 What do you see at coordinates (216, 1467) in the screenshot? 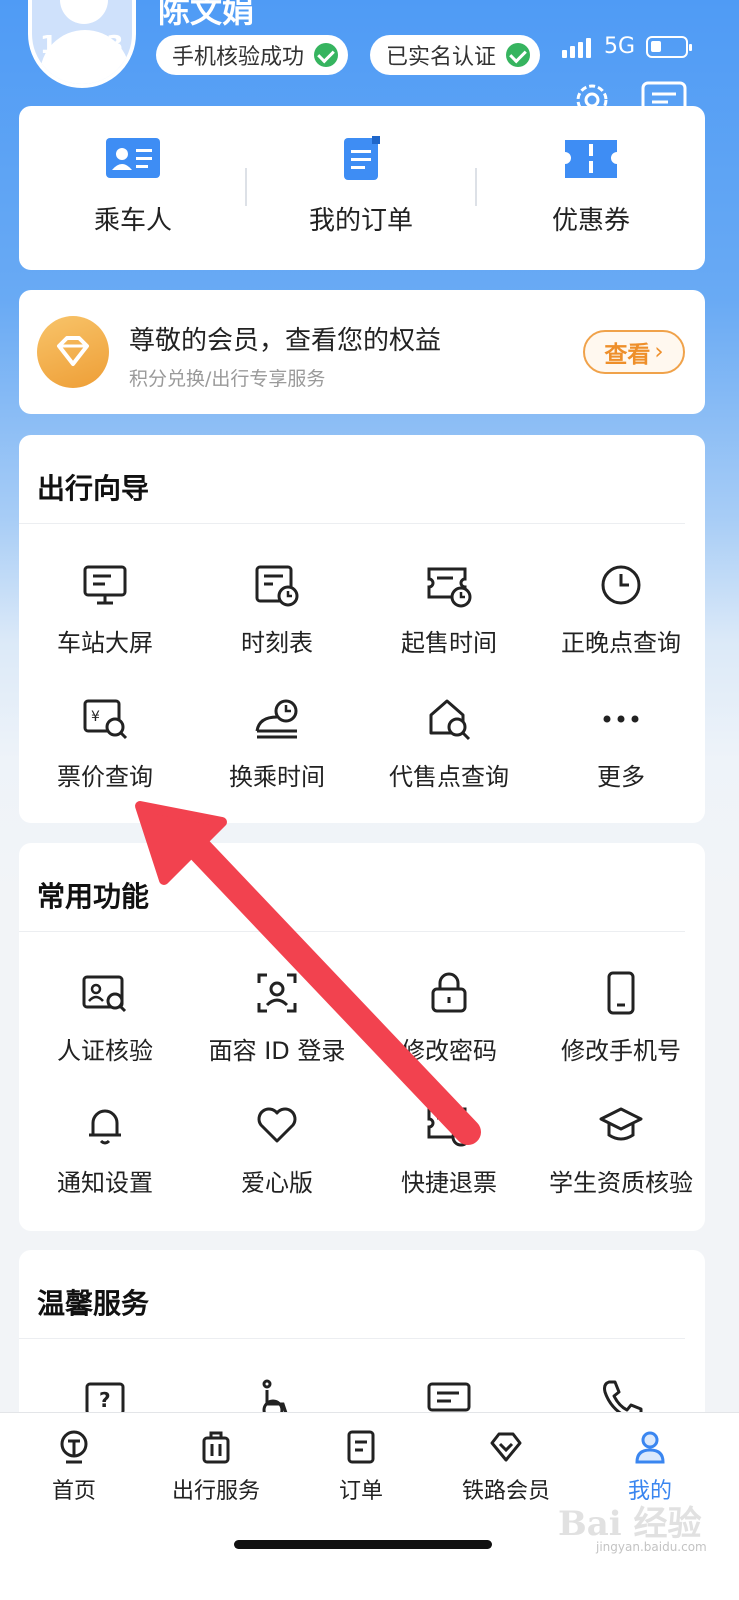
I see `tab-travel-service: 出行服务` at bounding box center [216, 1467].